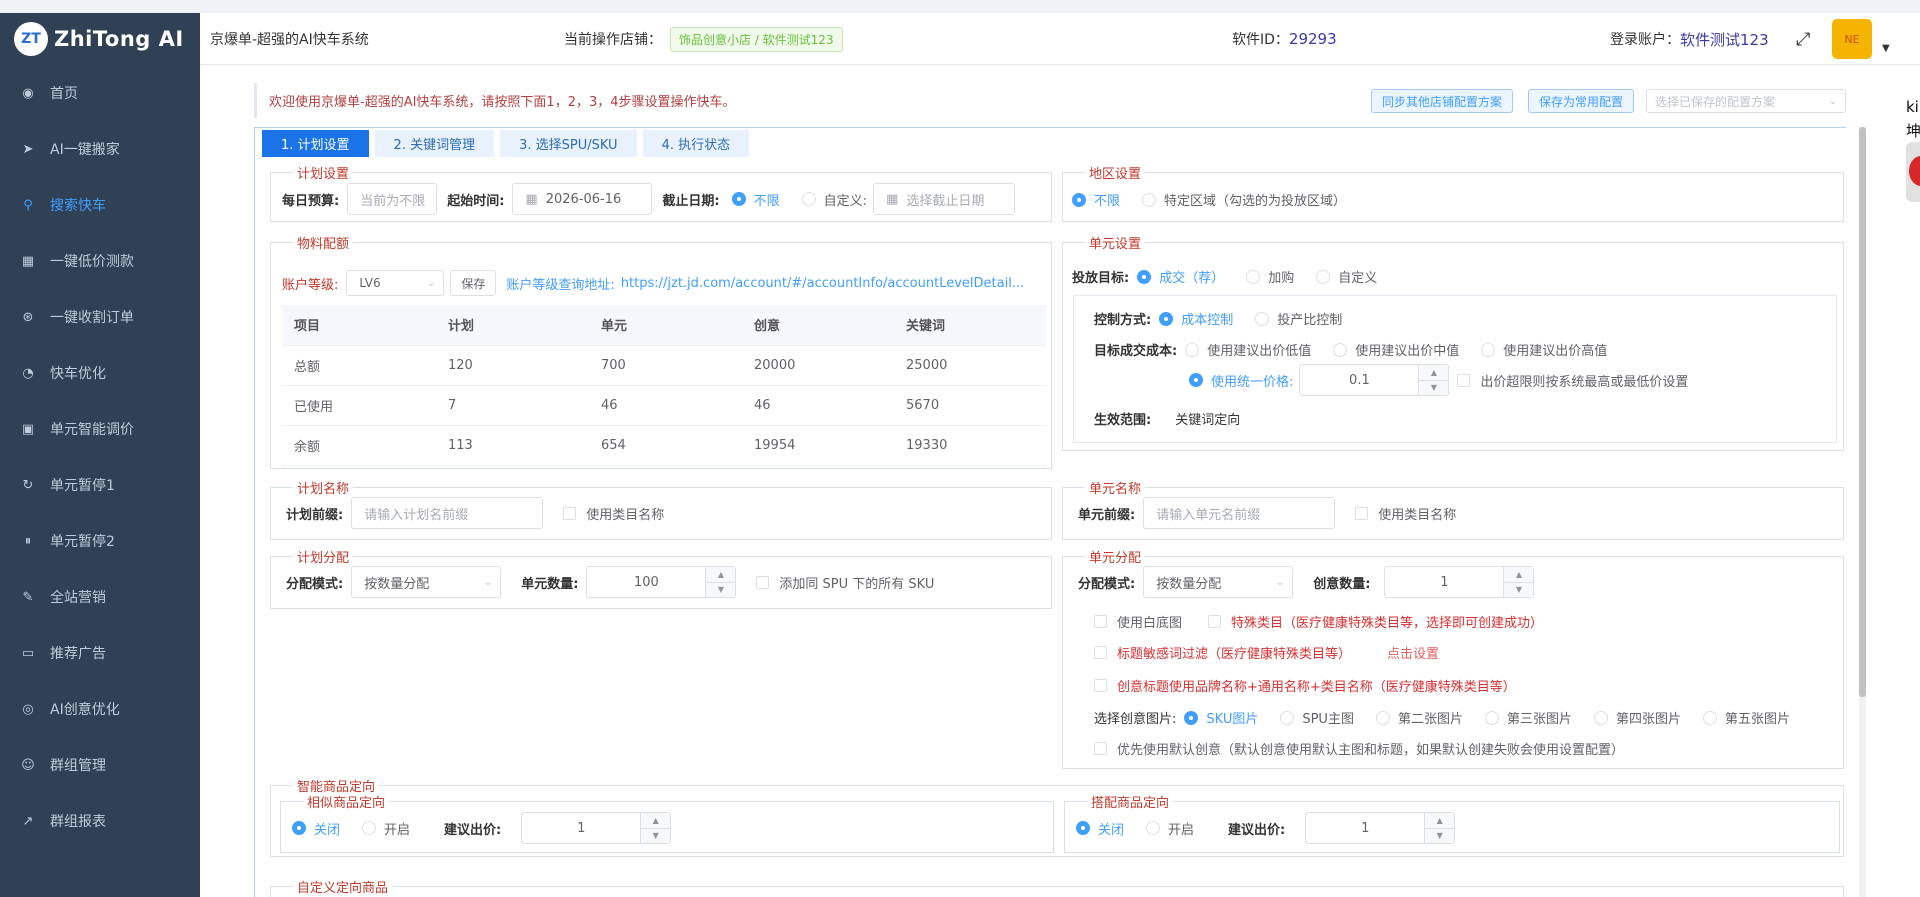 The height and width of the screenshot is (897, 1920). What do you see at coordinates (834, 199) in the screenshot?
I see `end-custom-radio: 自定义:` at bounding box center [834, 199].